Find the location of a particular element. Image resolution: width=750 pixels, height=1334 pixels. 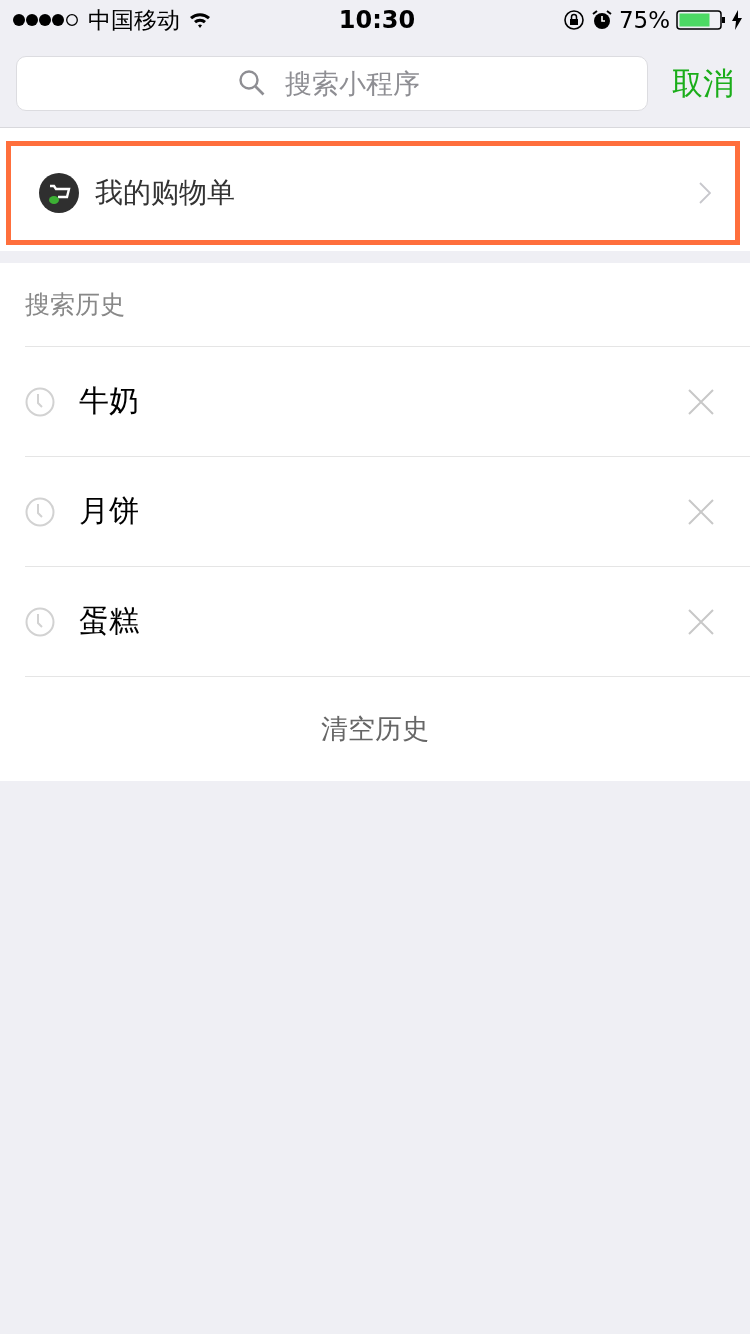

cart-icon is located at coordinates (59, 193).